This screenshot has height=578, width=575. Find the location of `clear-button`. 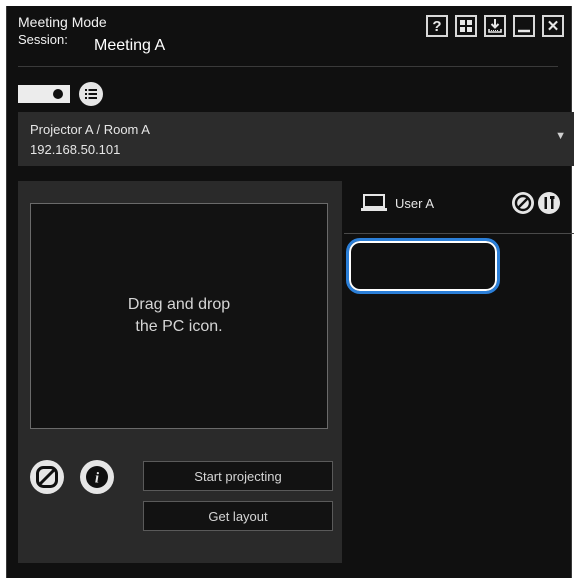

clear-button is located at coordinates (47, 477).